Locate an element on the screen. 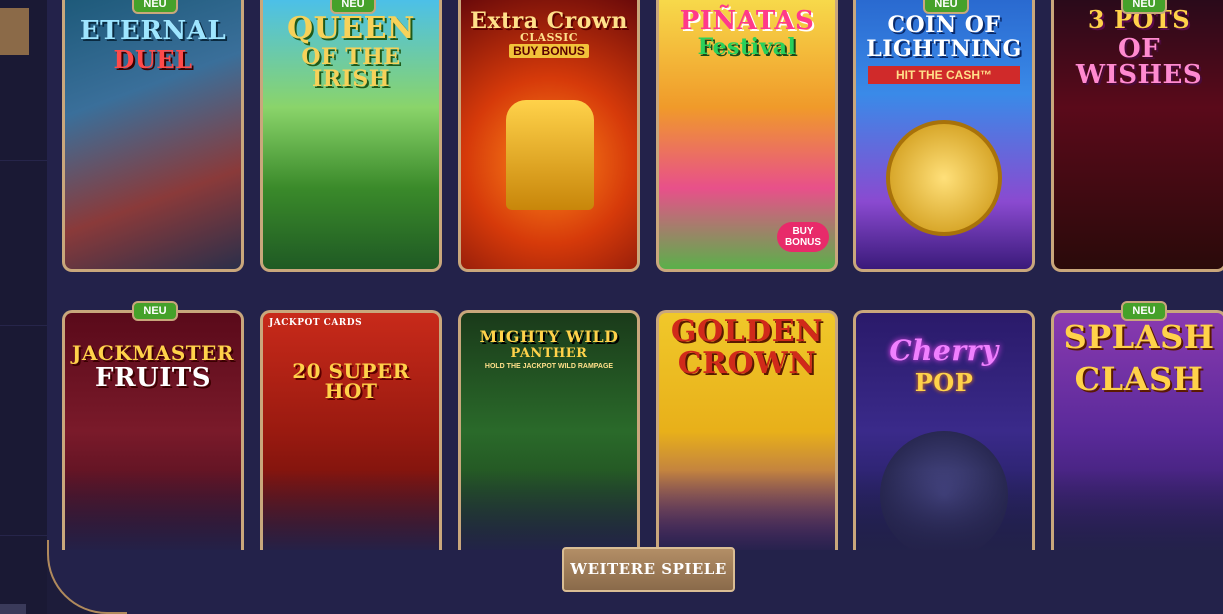 The height and width of the screenshot is (614, 1223). game-card-coin-of-lightning: COIN OF LIGHTNING HIT THE CASH™ is located at coordinates (944, 136).